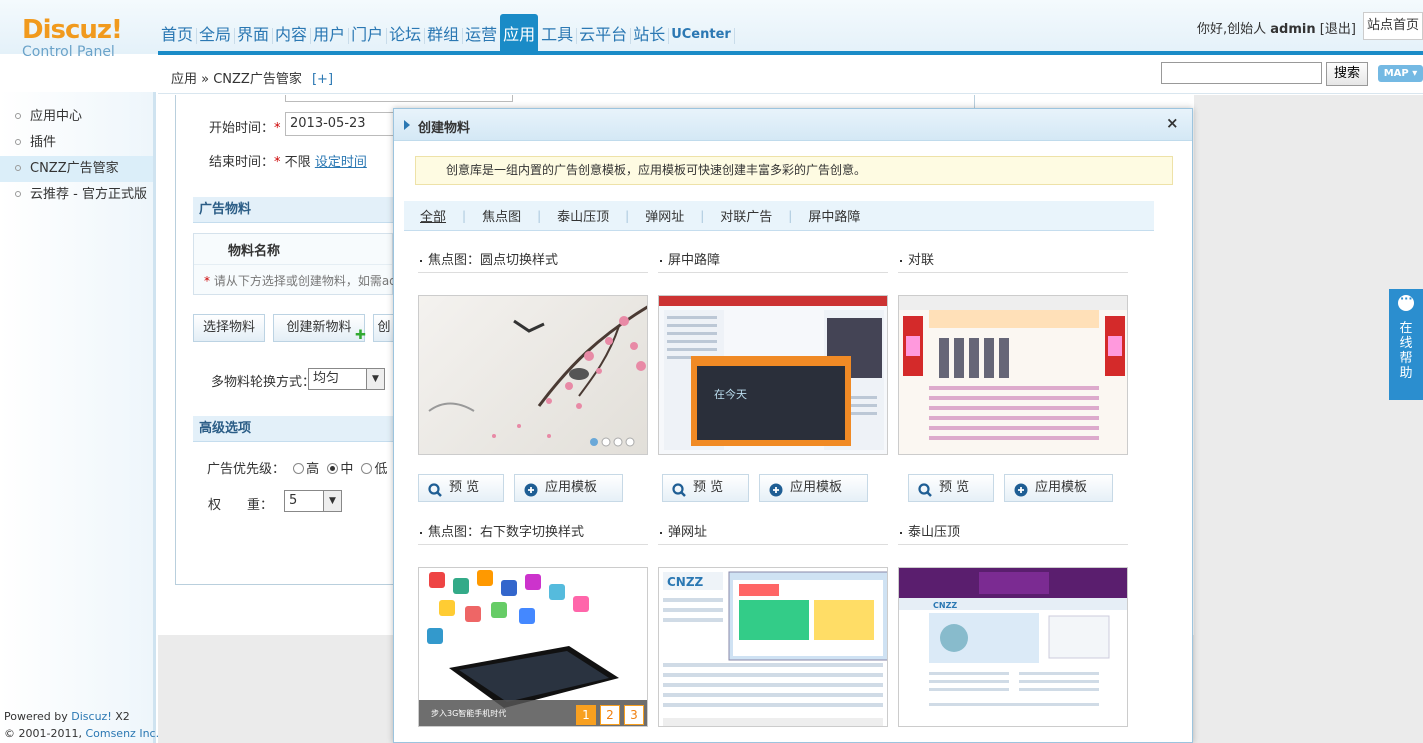 This screenshot has height=743, width=1423. Describe the element at coordinates (68, 52) in the screenshot. I see `logo-subtitle: Control Panel` at that location.